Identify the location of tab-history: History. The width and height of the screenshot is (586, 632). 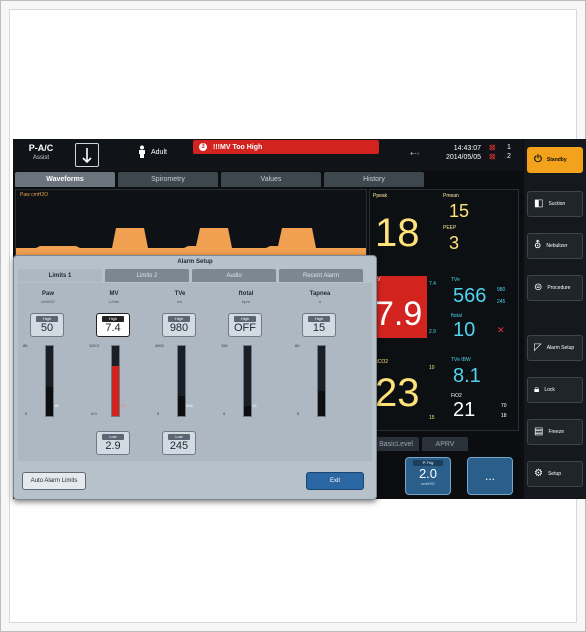
(374, 179).